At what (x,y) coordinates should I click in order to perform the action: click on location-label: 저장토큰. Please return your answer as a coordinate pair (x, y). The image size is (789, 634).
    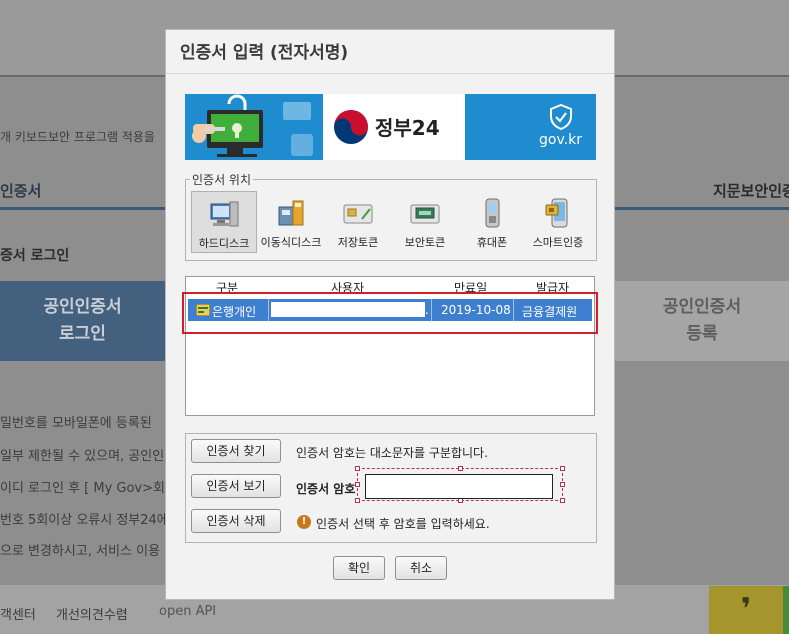
    Looking at the image, I should click on (358, 242).